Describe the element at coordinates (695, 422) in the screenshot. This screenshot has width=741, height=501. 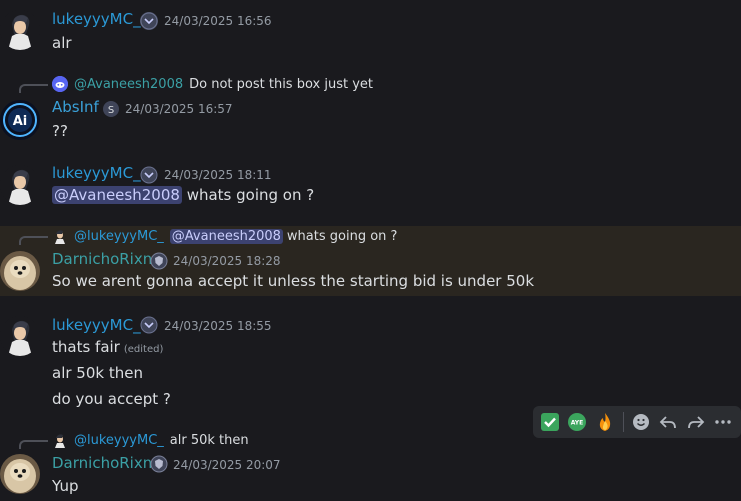
I see `forward-icon` at that location.